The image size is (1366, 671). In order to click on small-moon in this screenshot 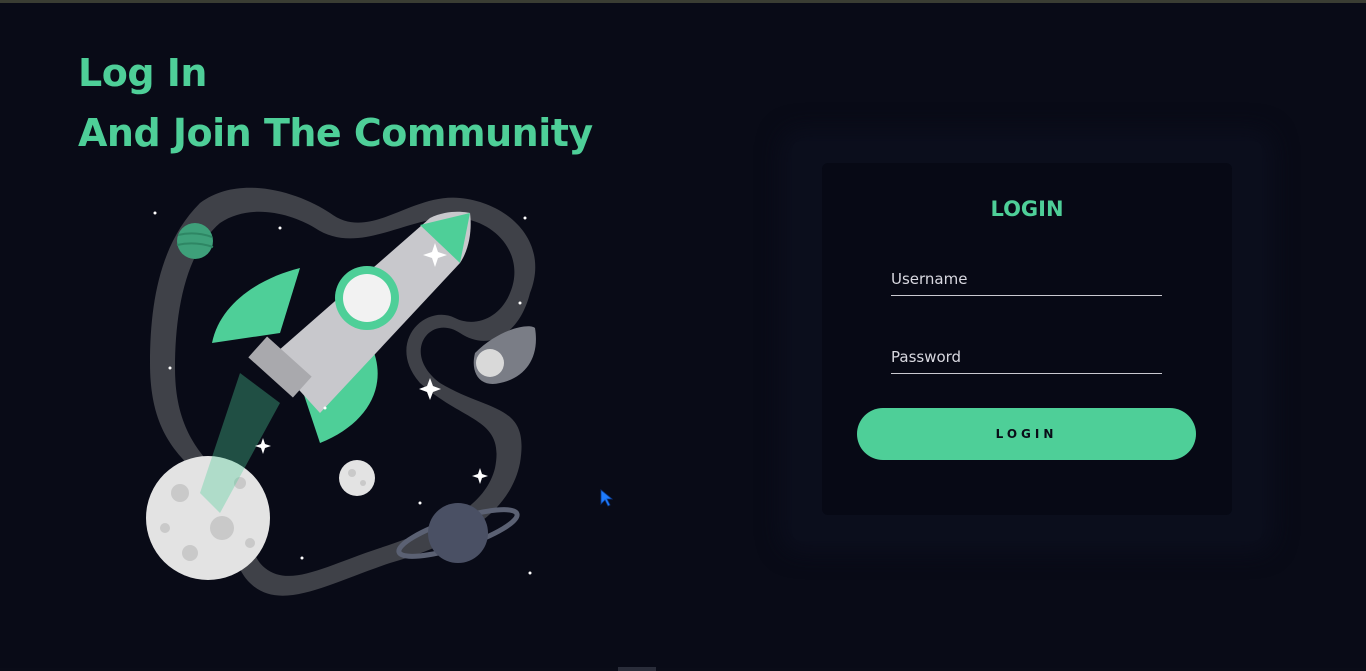, I will do `click(357, 478)`.